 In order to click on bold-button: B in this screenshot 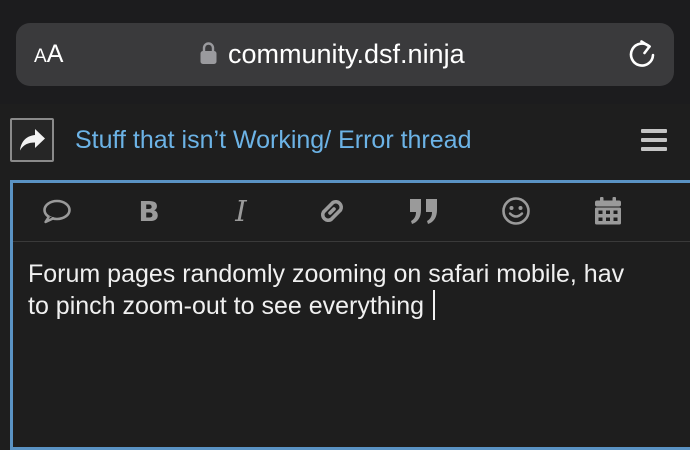, I will do `click(149, 211)`.